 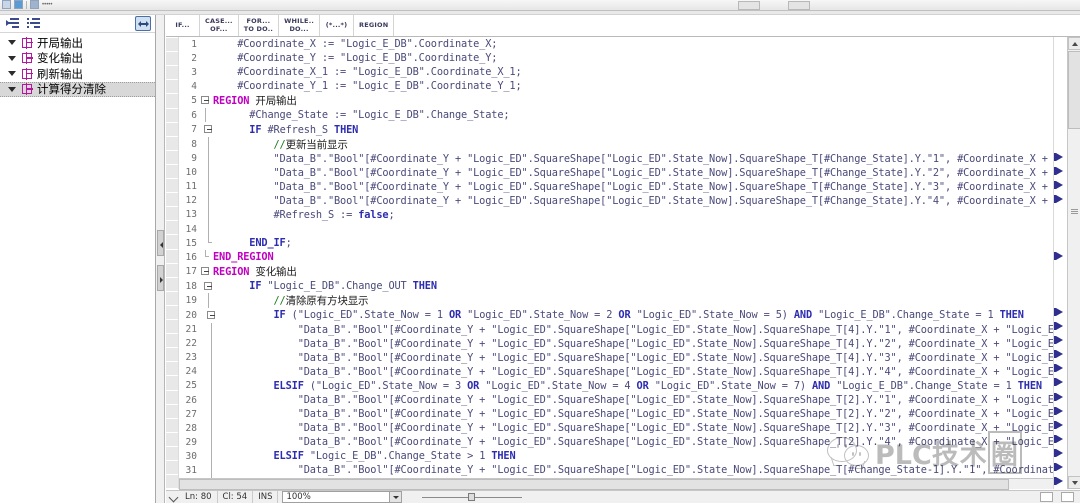 What do you see at coordinates (1074, 482) in the screenshot?
I see `scroll-down-button` at bounding box center [1074, 482].